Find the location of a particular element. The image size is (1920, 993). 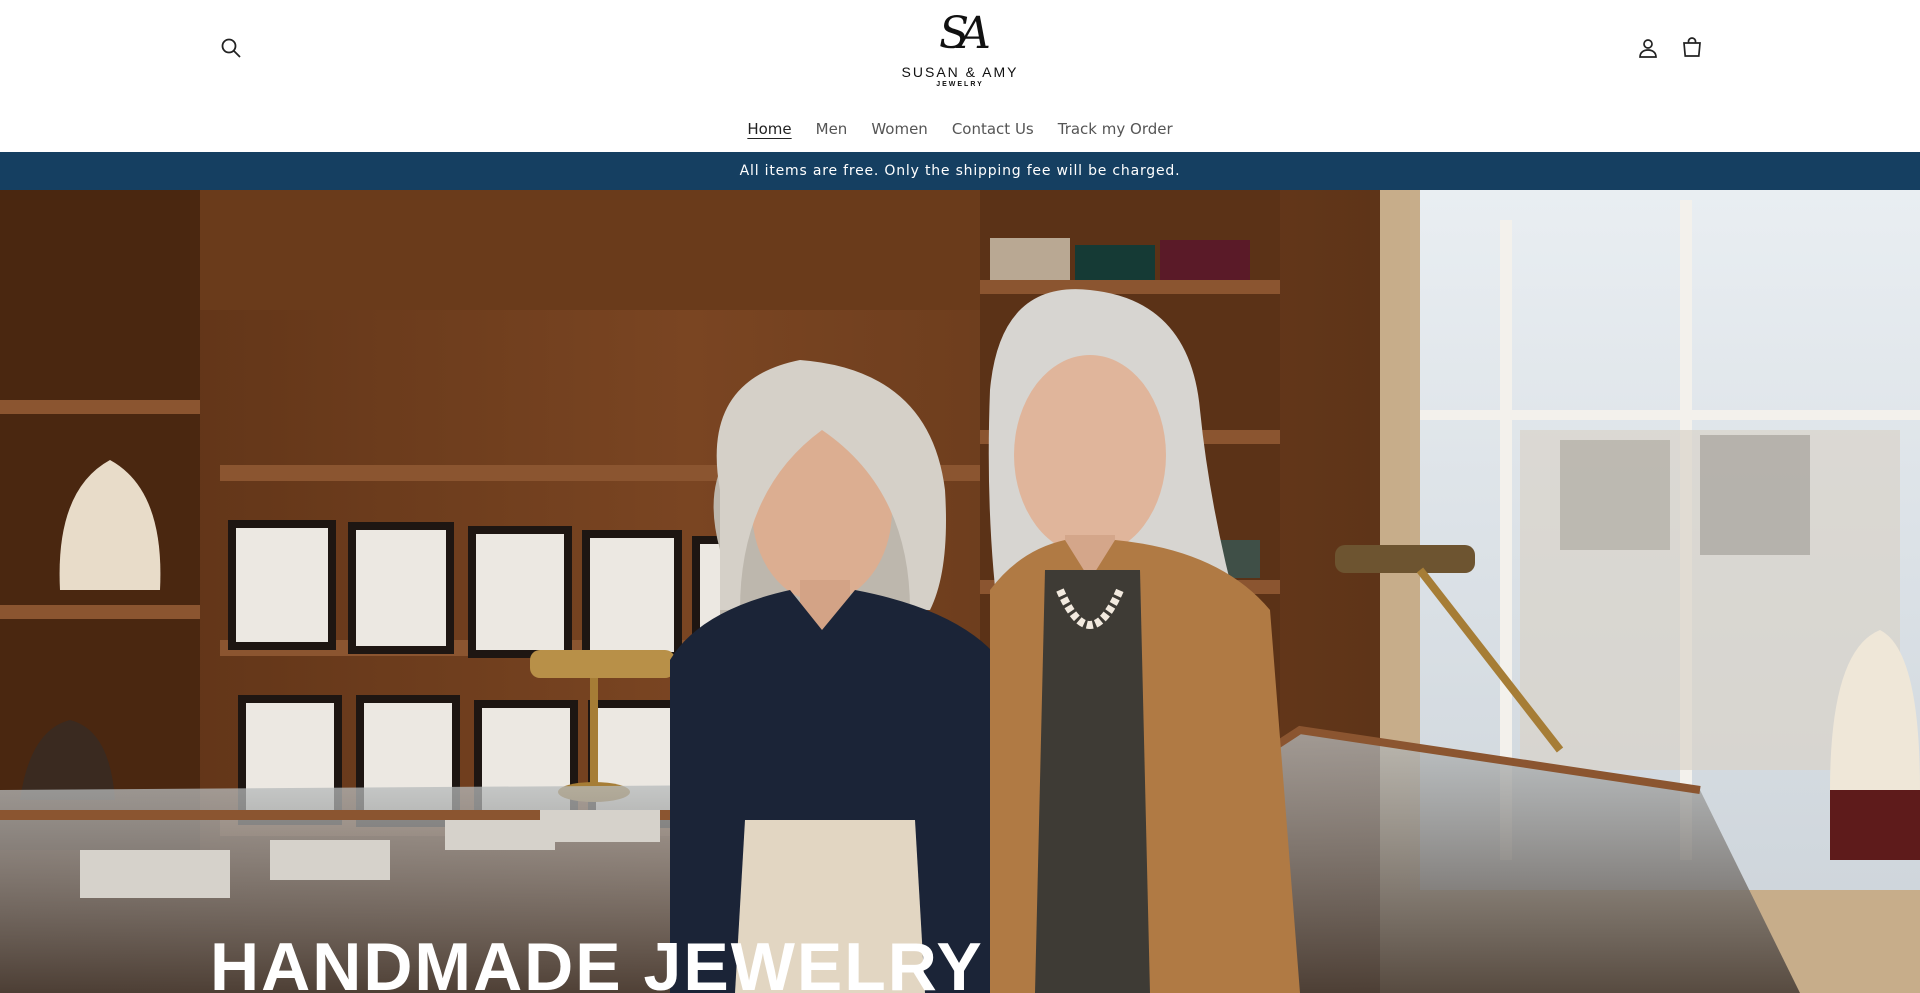

logo-subtitle: JEWELRY is located at coordinates (960, 84).